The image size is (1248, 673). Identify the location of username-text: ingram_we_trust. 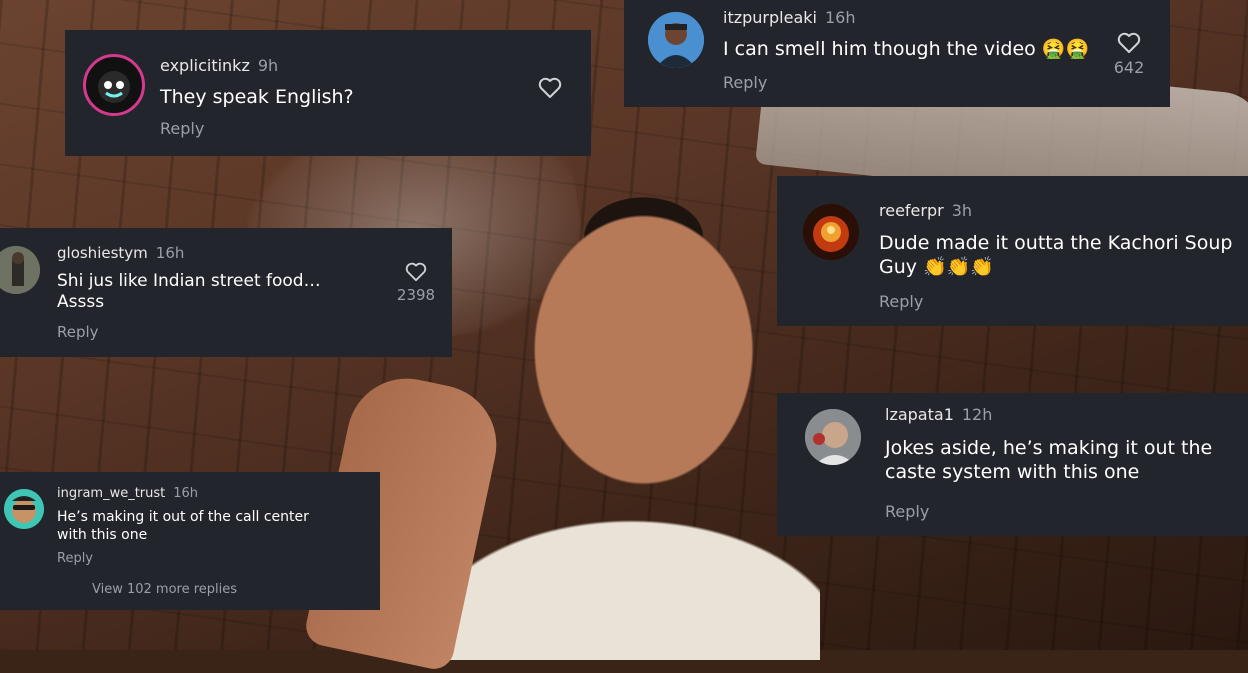
(111, 493).